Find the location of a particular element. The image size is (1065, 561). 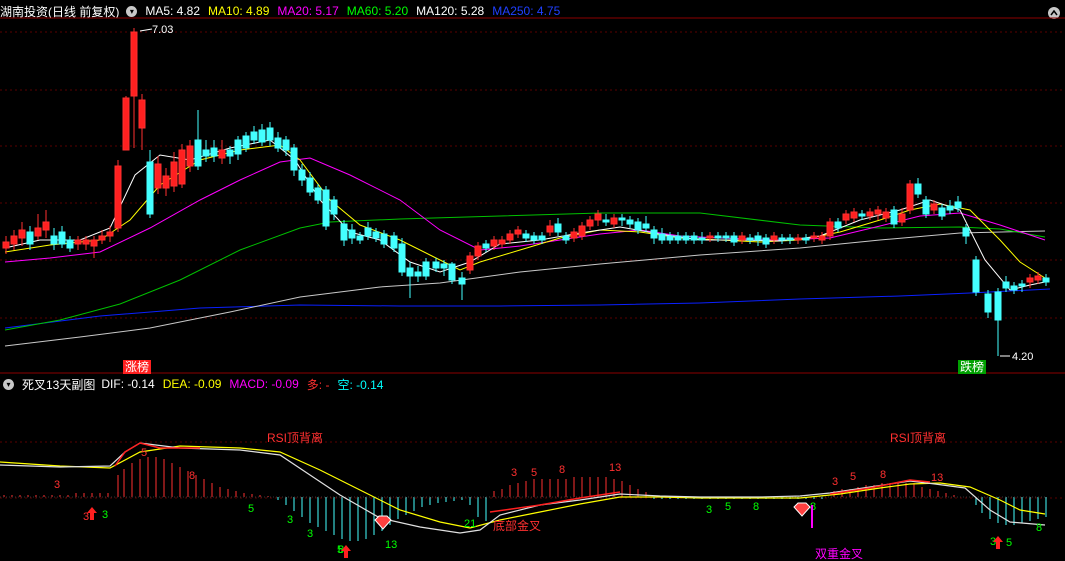

rsi-divergence-label-1: RSI顶背离 is located at coordinates (295, 437).